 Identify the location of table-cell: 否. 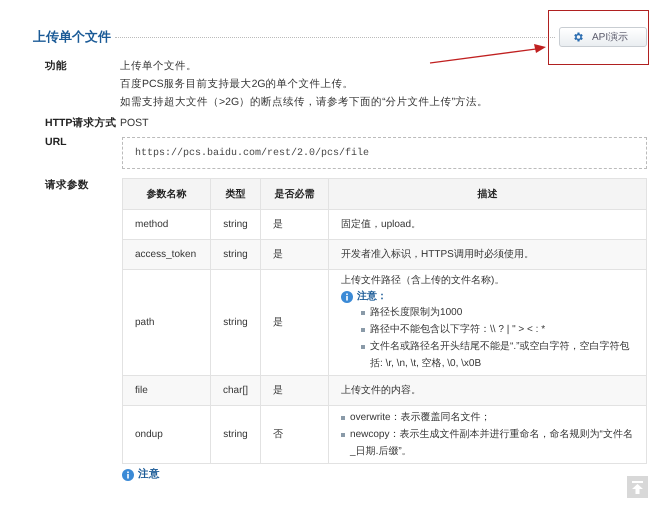
(294, 435).